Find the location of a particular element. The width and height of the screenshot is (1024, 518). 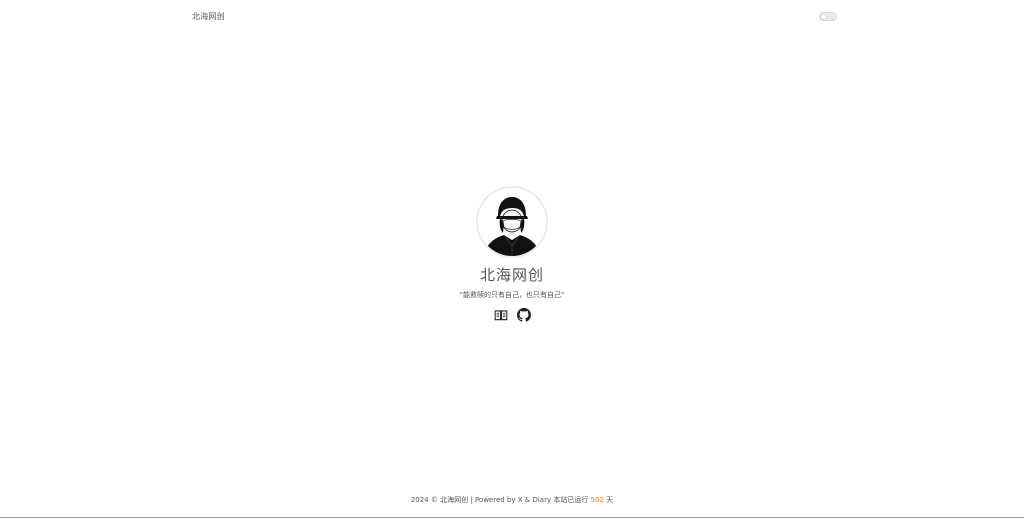

footer-owner-link: 北海网创 is located at coordinates (454, 500).